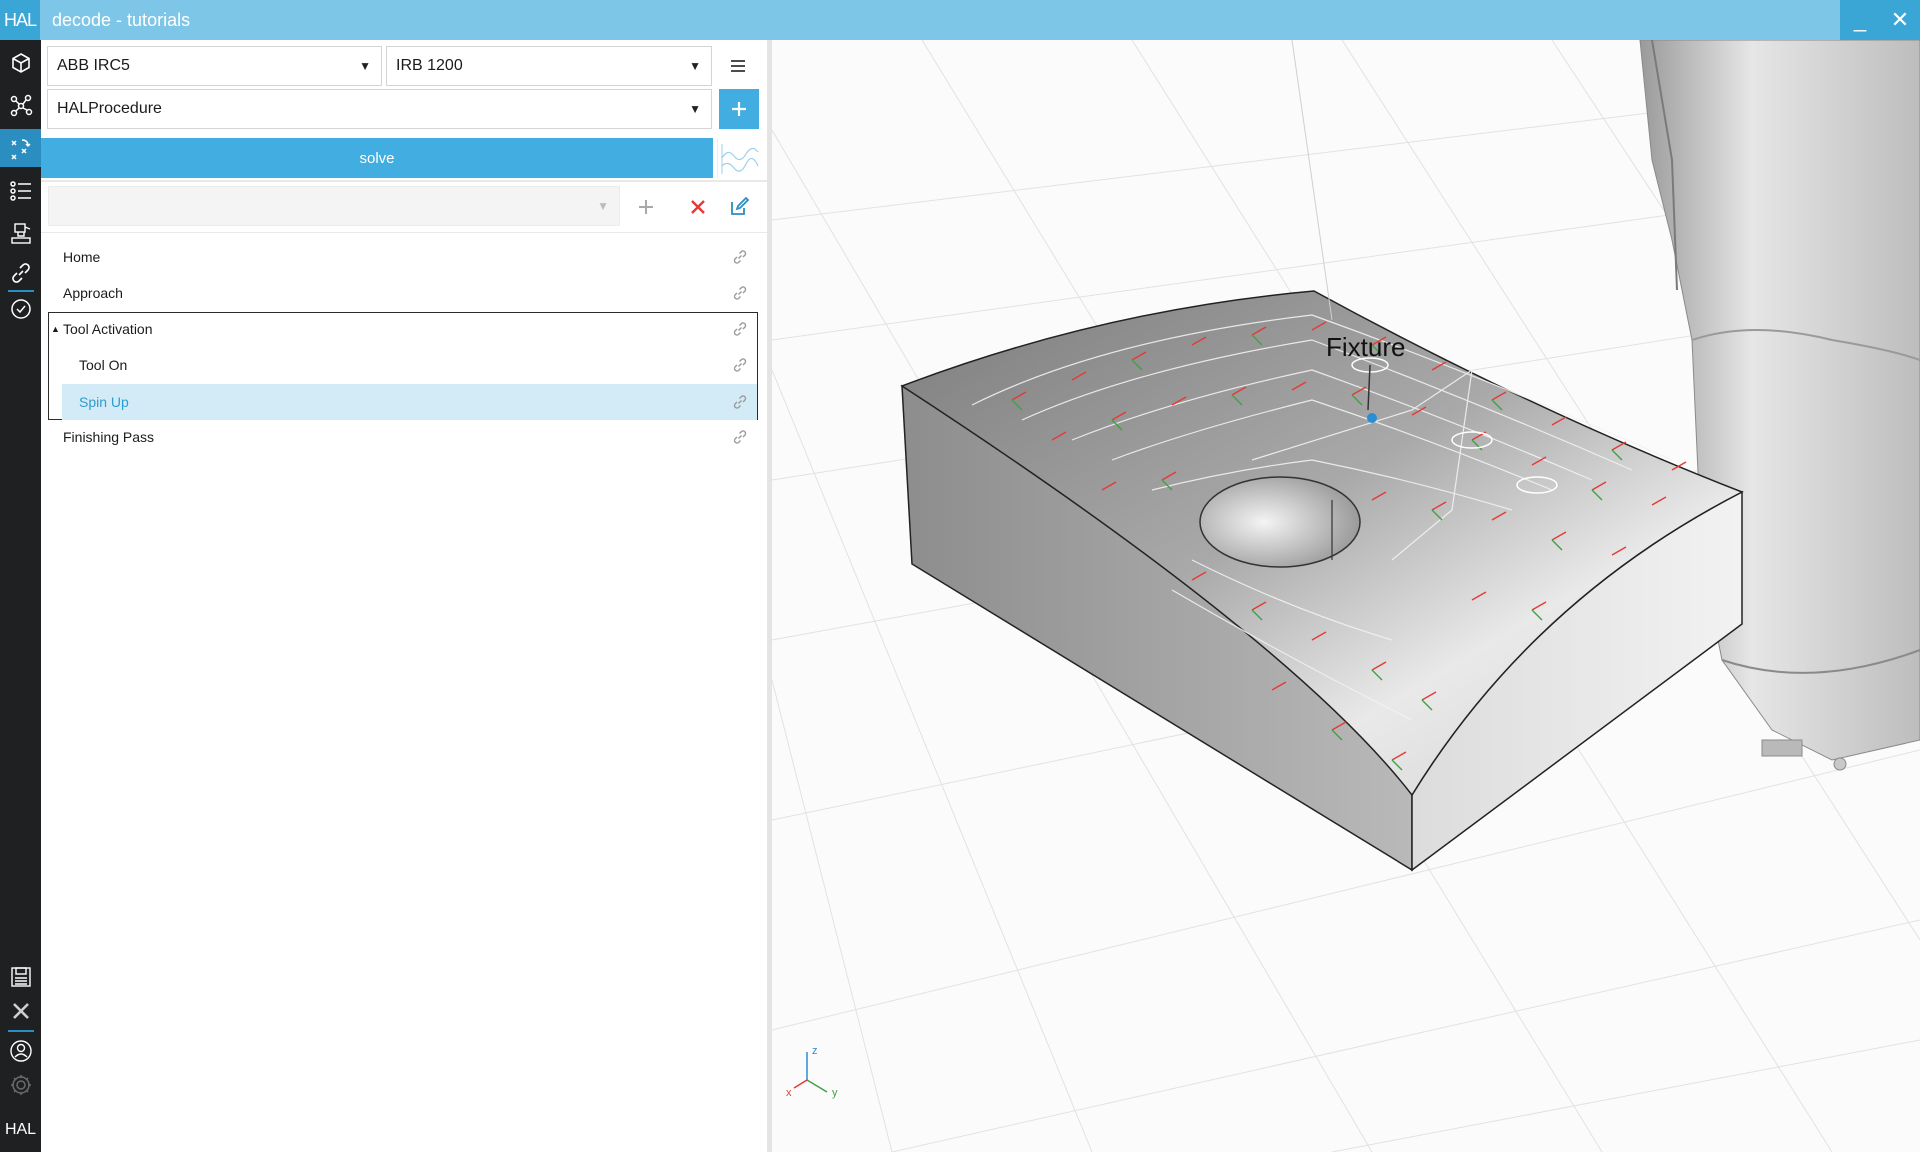 This screenshot has width=1920, height=1152. Describe the element at coordinates (815, 1051) in the screenshot. I see `axis-z-label: z` at that location.